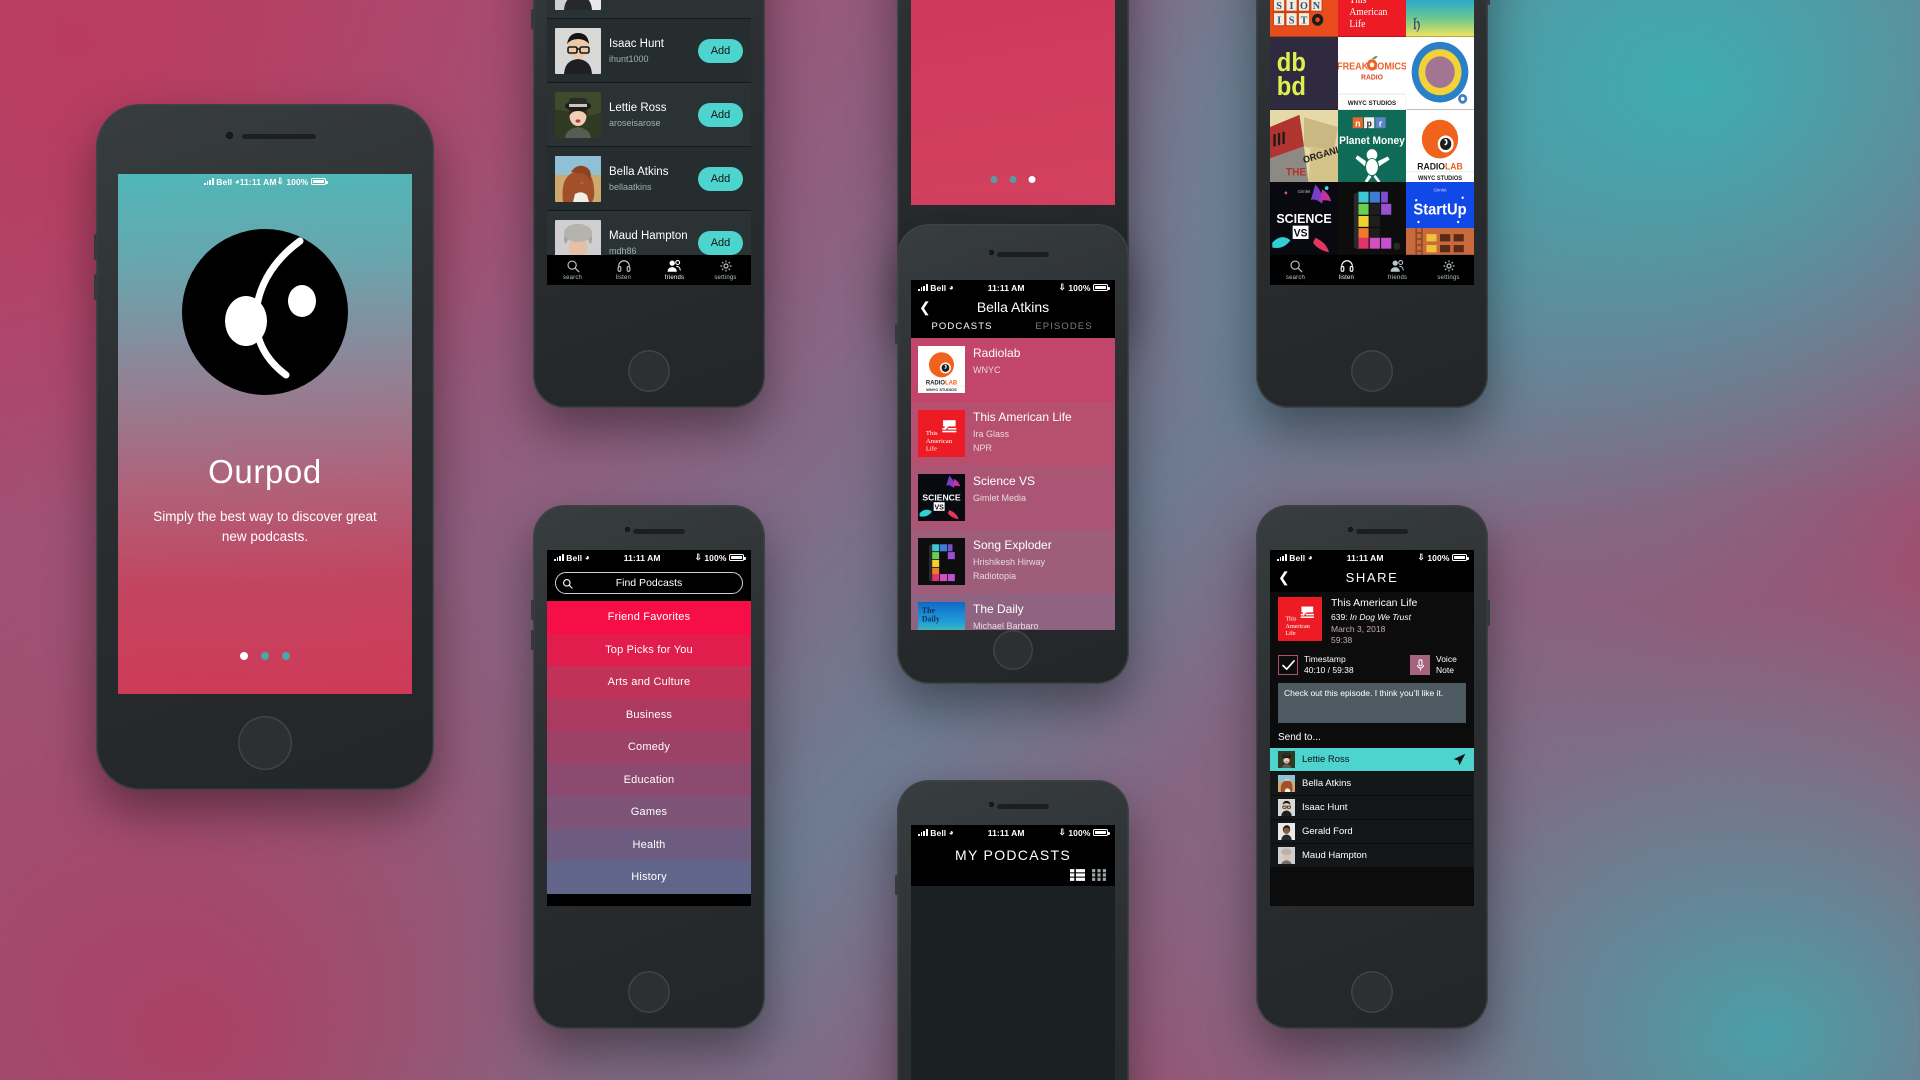  What do you see at coordinates (1372, 831) in the screenshot?
I see `recipient-row: Gerald Ford` at bounding box center [1372, 831].